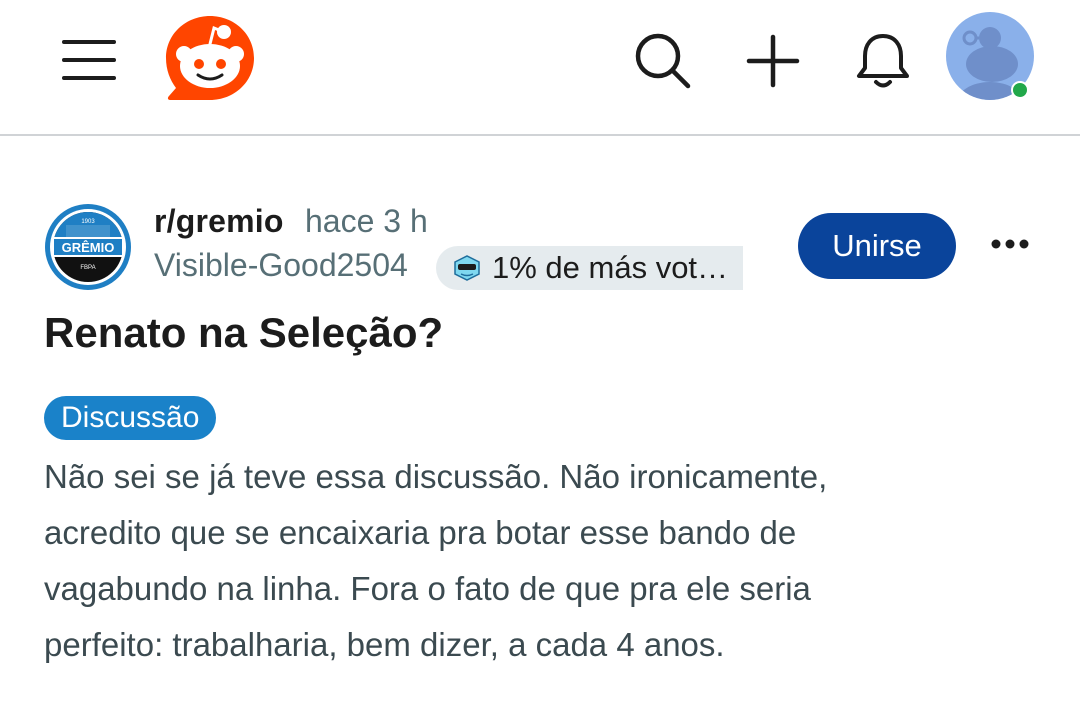 The width and height of the screenshot is (1080, 715). I want to click on join-button: Unirse, so click(877, 246).